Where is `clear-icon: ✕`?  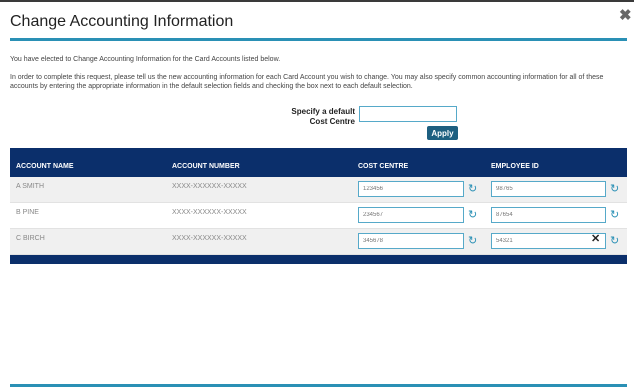
clear-icon: ✕ is located at coordinates (595, 238).